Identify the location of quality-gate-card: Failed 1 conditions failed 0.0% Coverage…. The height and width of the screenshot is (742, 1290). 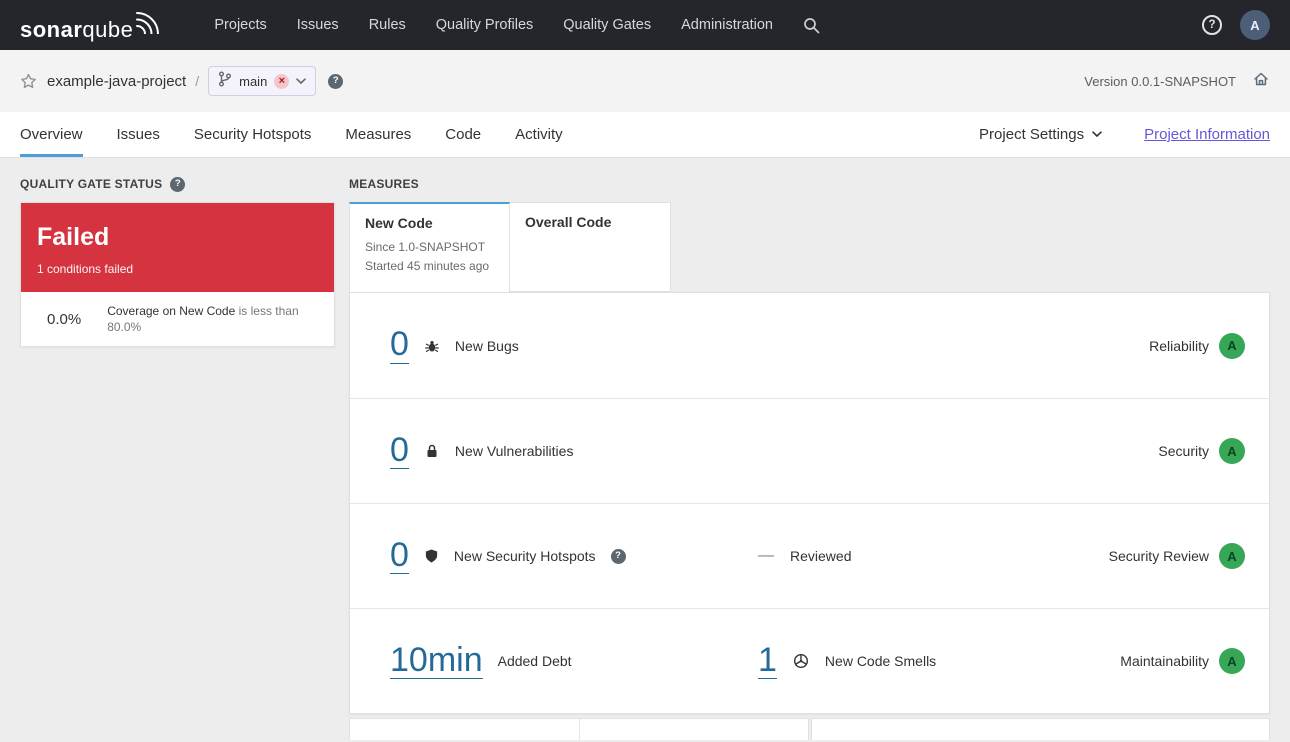
(177, 275).